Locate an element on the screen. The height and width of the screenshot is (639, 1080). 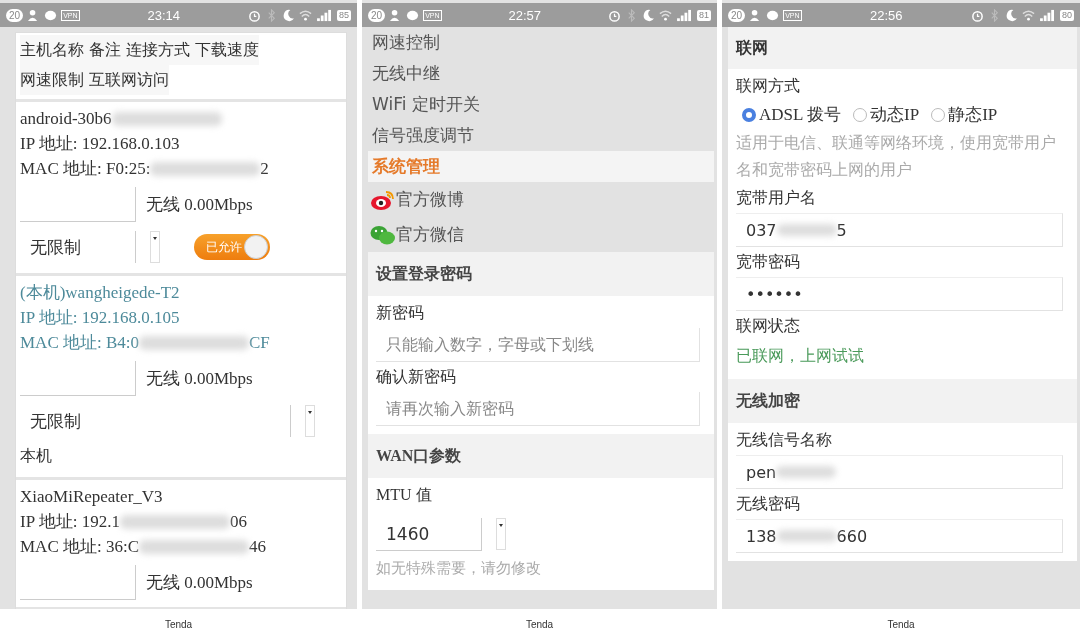
battery-level: 80 is located at coordinates (1067, 15).